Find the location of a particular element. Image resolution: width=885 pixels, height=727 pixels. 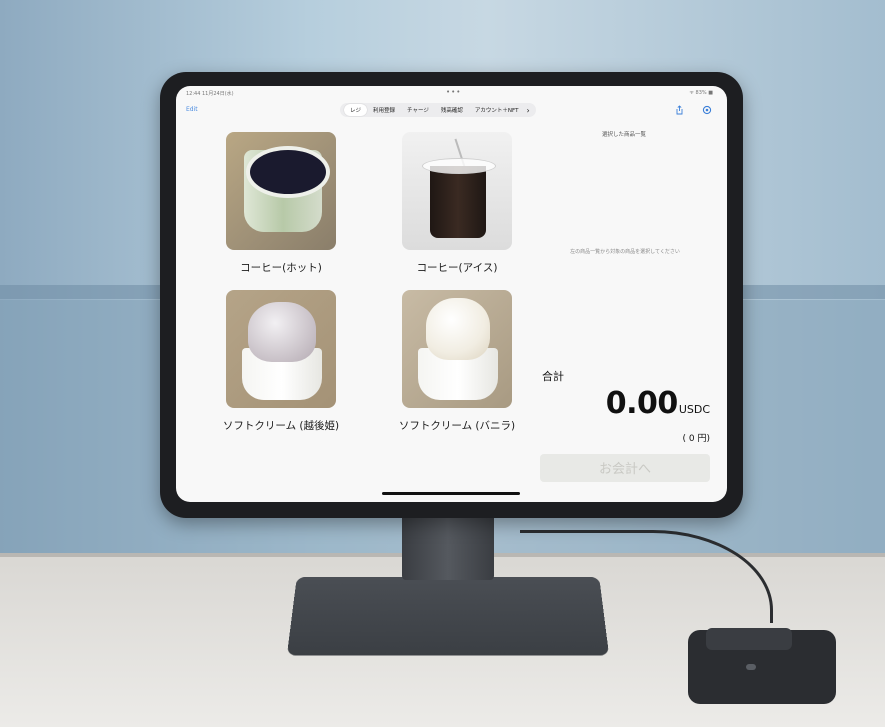

chevron-right-icon: › is located at coordinates (527, 110).